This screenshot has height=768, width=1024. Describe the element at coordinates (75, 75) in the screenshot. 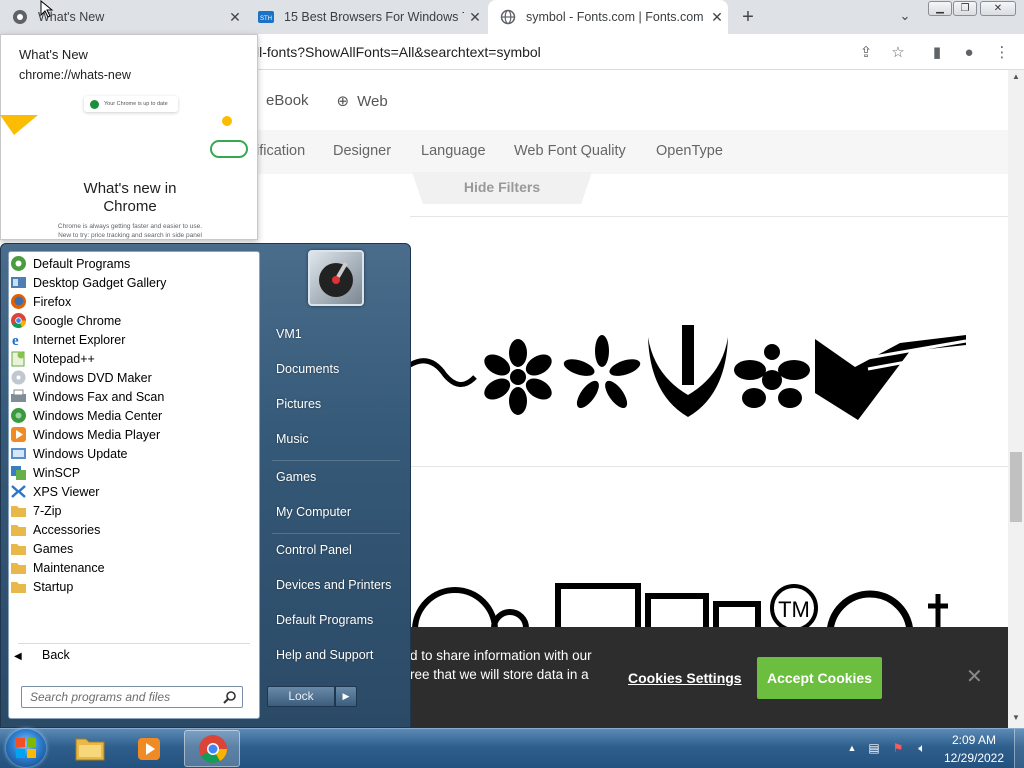

I see `popup-url: chrome://whats-new` at that location.